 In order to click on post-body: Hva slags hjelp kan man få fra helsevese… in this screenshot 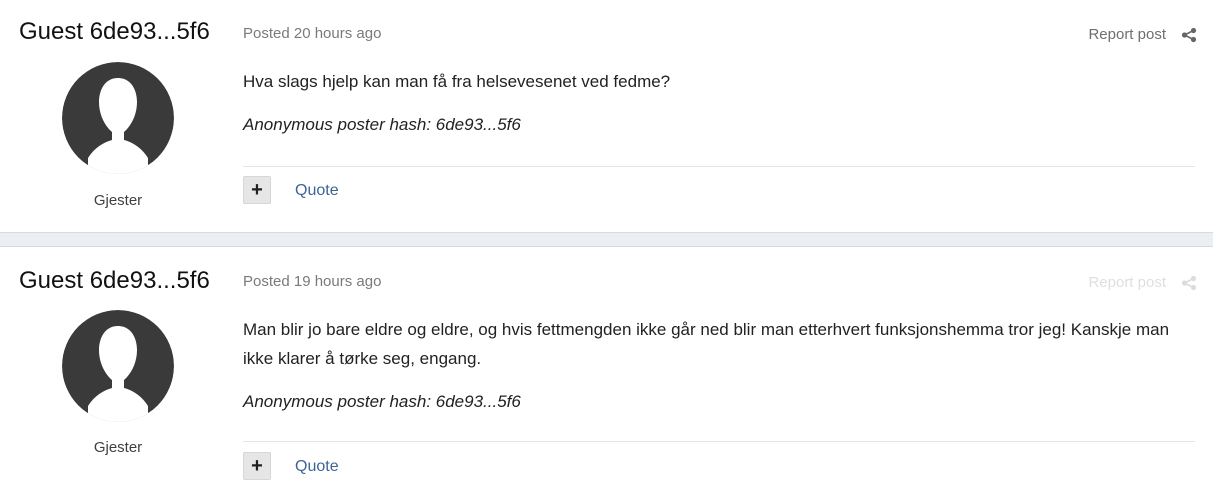, I will do `click(719, 110)`.